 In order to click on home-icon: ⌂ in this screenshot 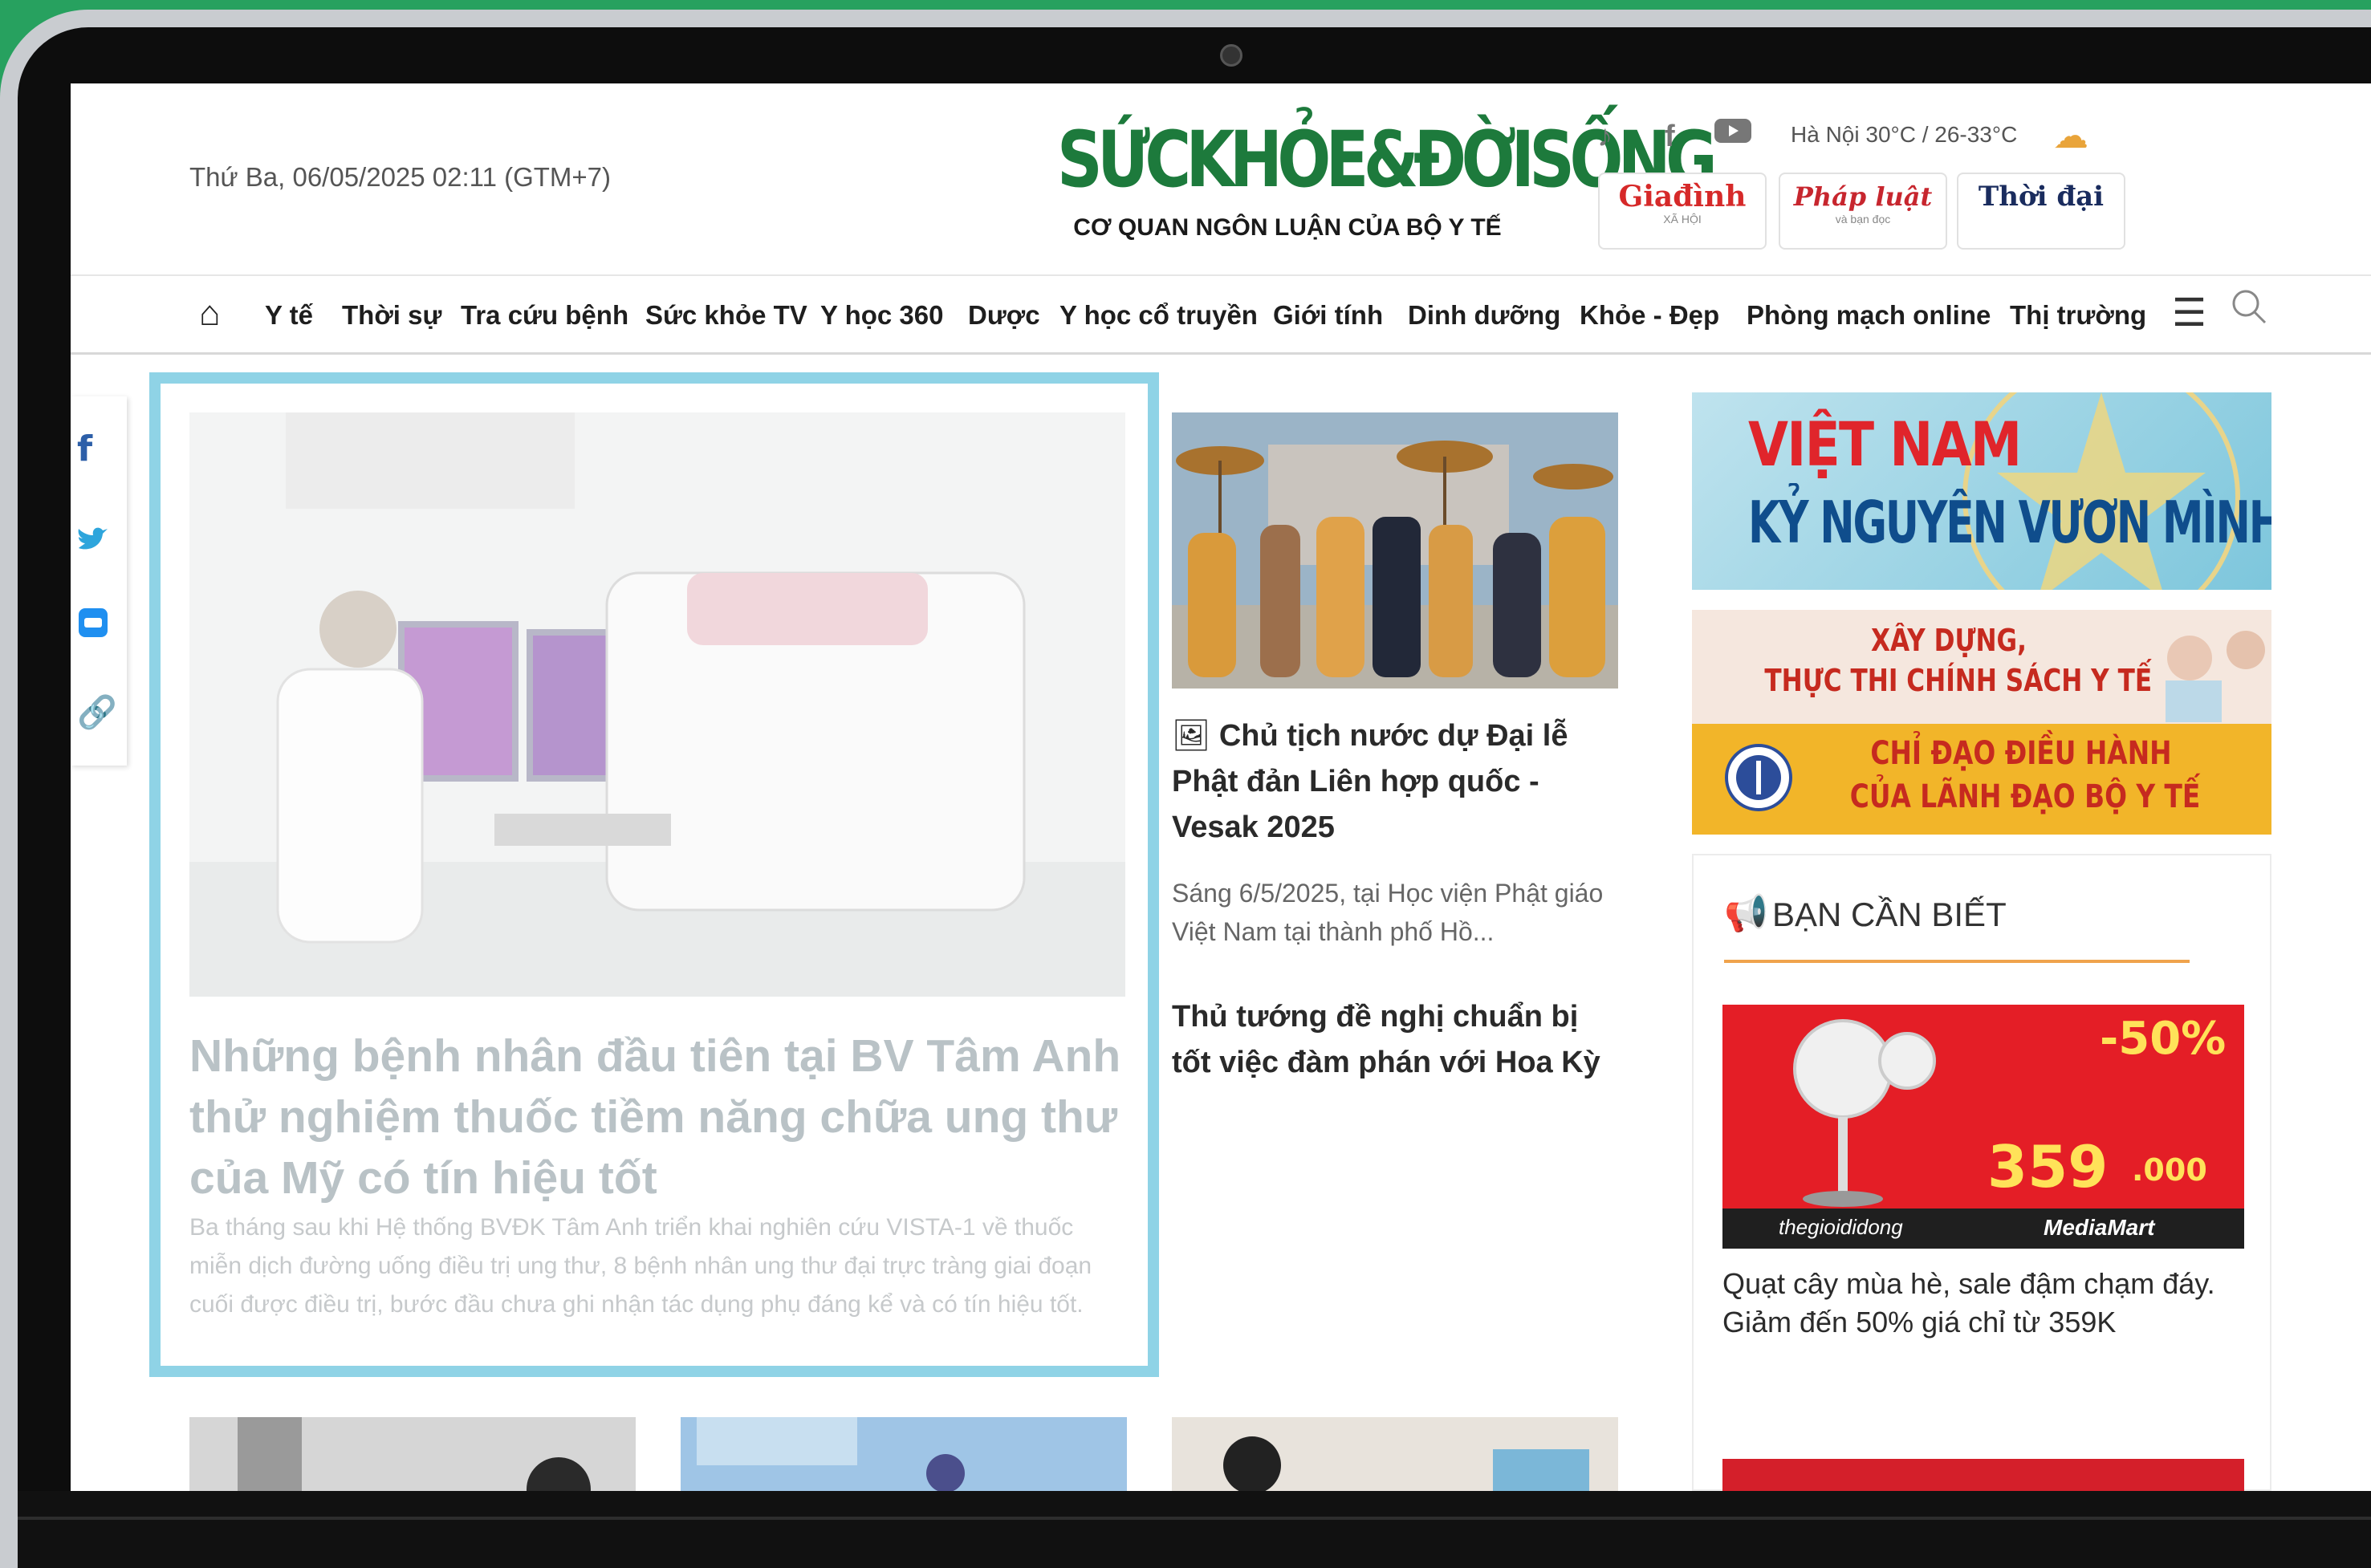, I will do `click(210, 314)`.